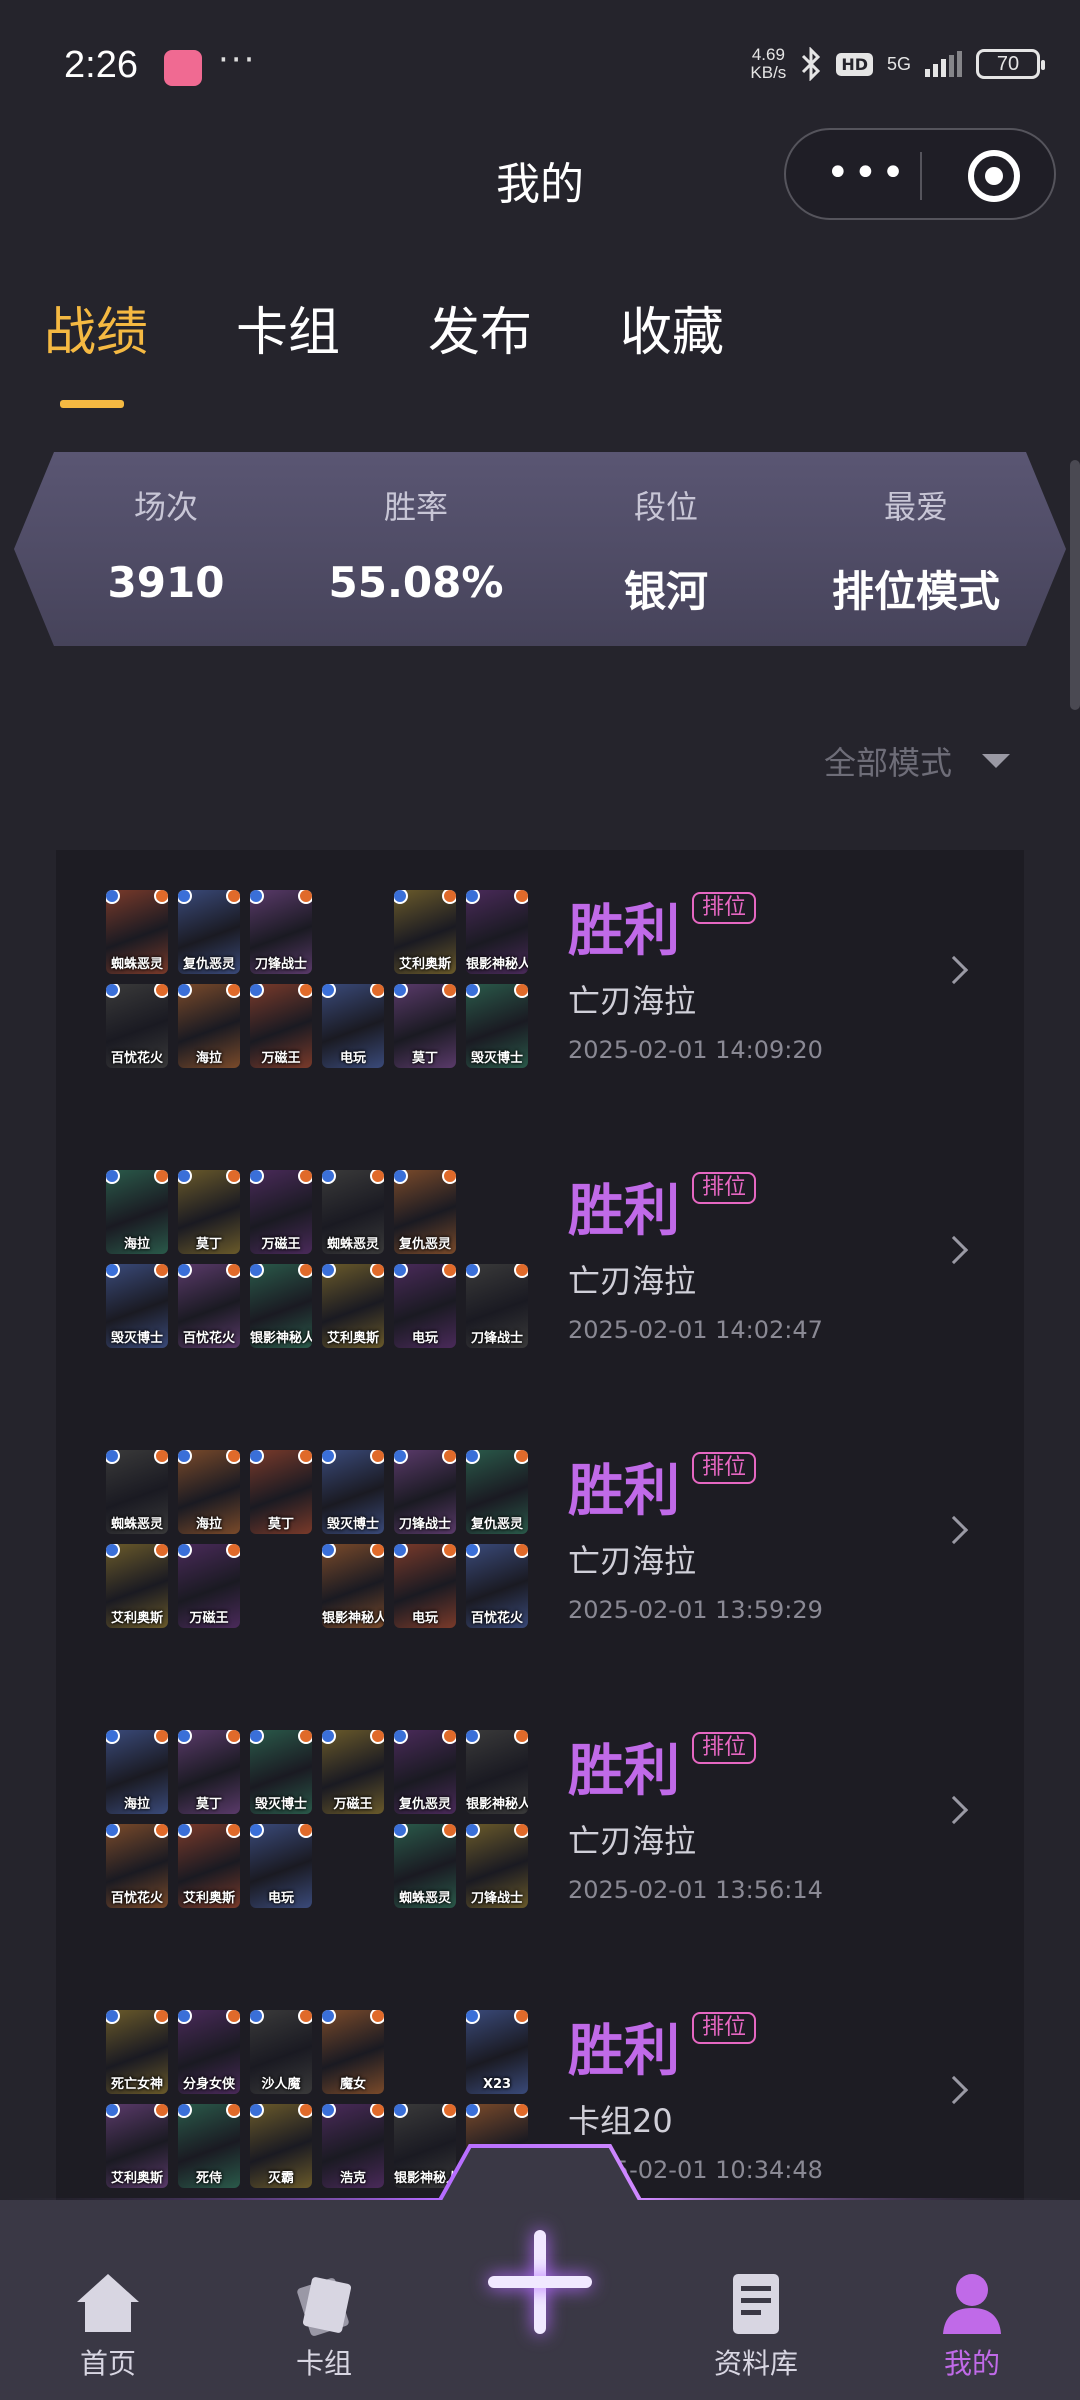  What do you see at coordinates (353, 1212) in the screenshot?
I see `card-thumbnail: 蜘蛛恶灵` at bounding box center [353, 1212].